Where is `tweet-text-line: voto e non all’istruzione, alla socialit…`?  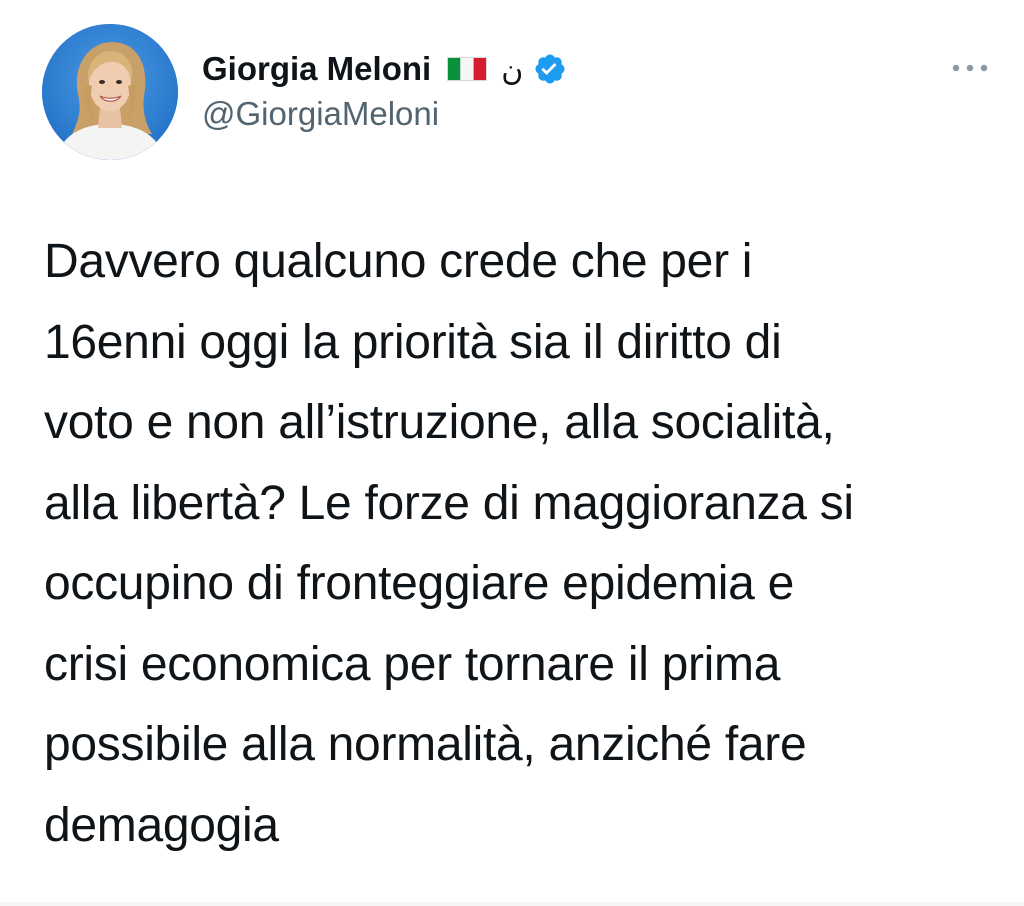 tweet-text-line: voto e non all’istruzione, alla socialit… is located at coordinates (439, 422).